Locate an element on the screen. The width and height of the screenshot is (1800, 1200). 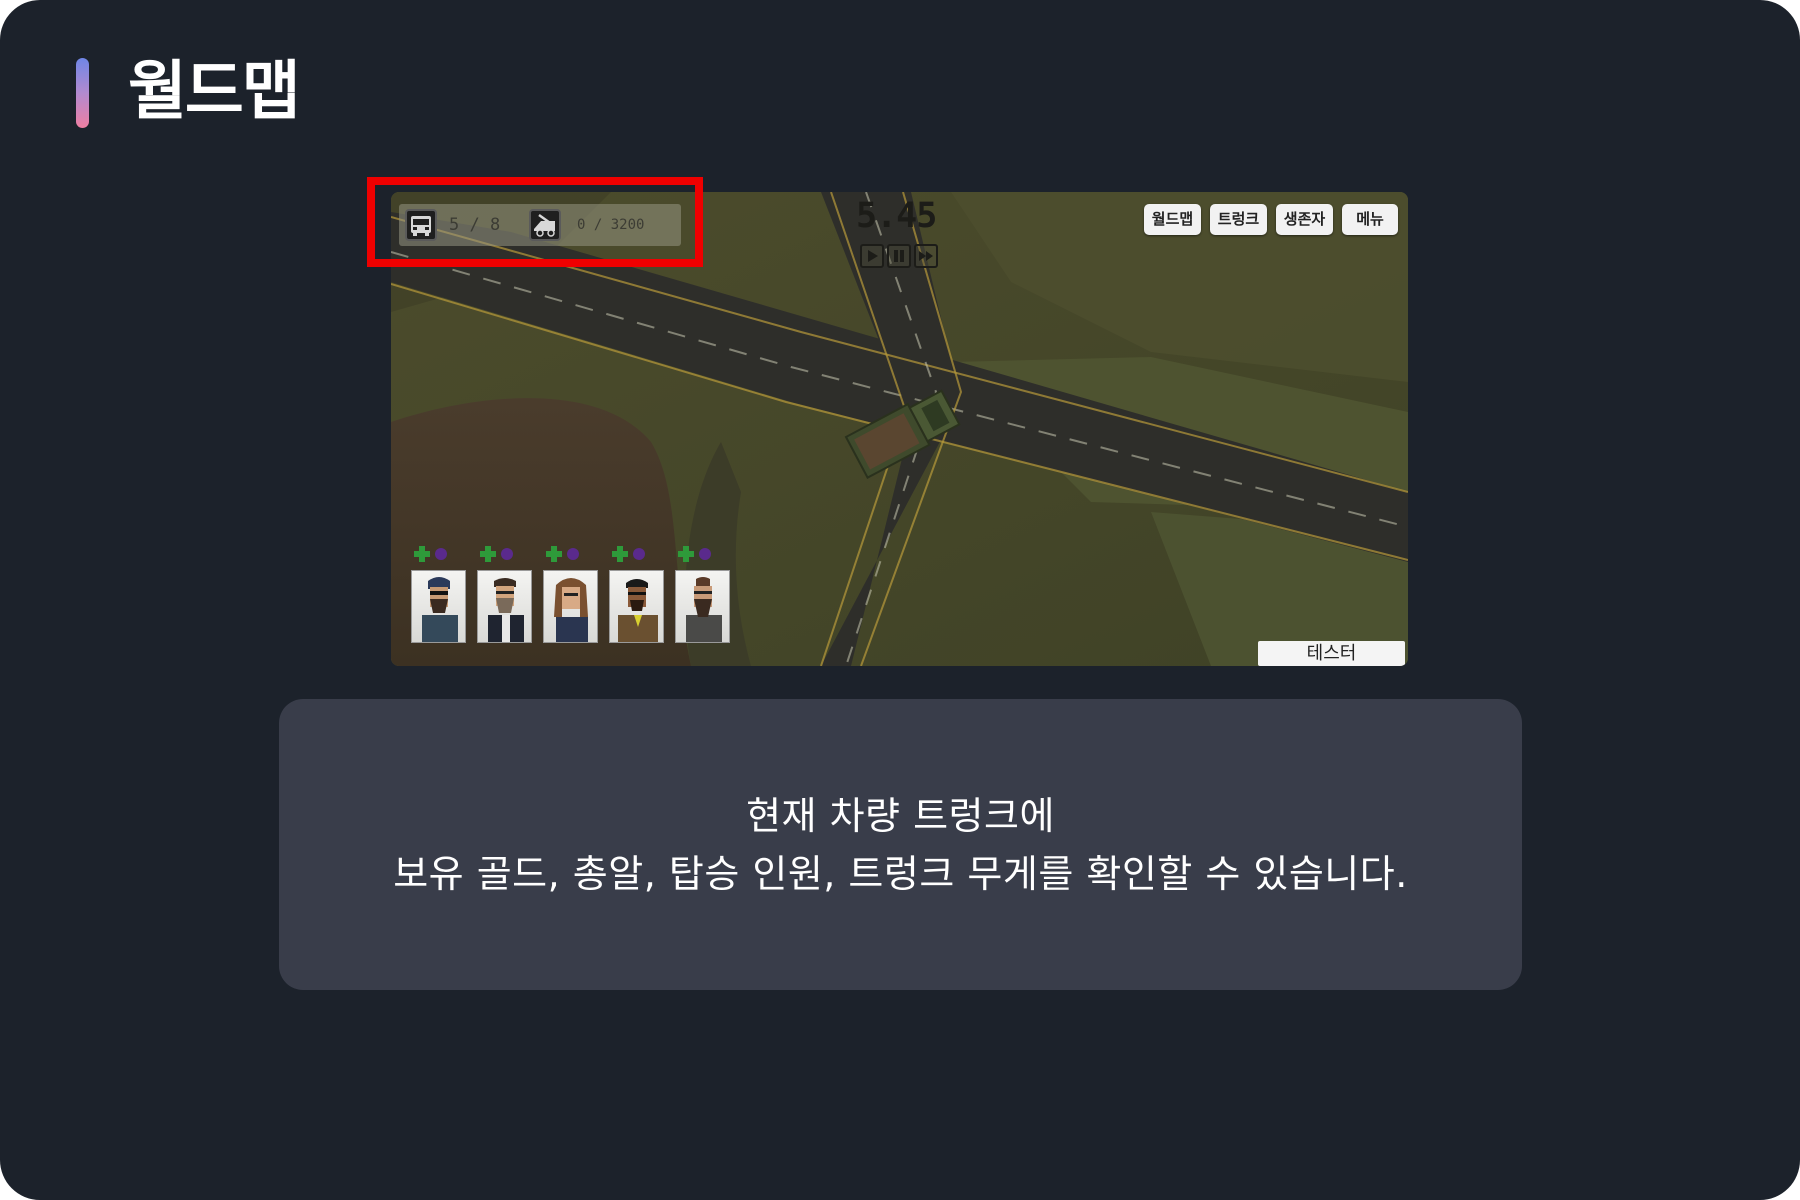
world-map-button: 월드맵 is located at coordinates (1172, 219).